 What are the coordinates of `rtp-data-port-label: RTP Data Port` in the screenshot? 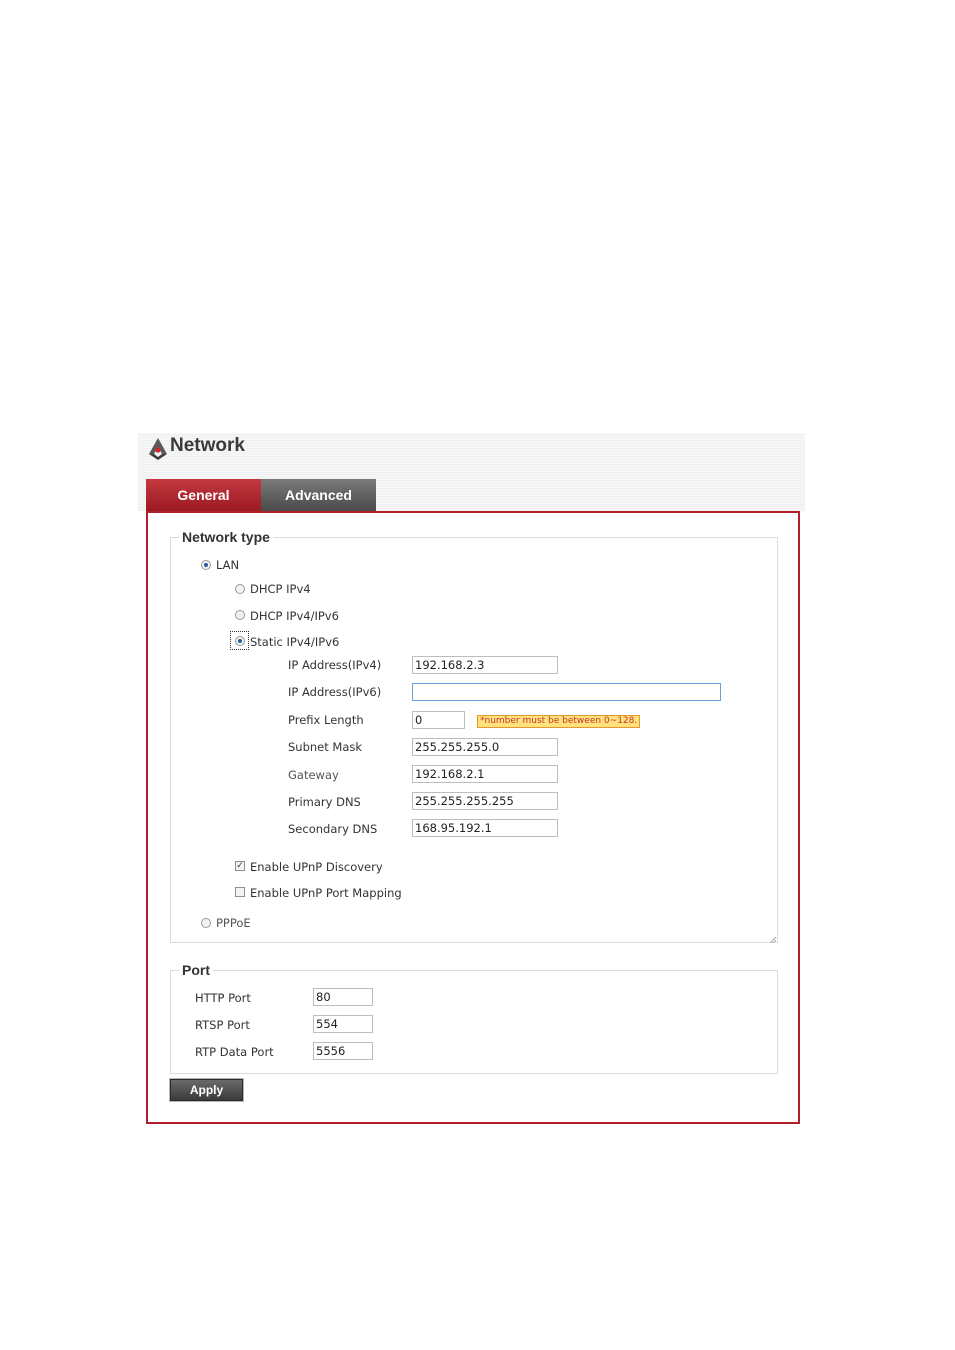 It's located at (234, 1052).